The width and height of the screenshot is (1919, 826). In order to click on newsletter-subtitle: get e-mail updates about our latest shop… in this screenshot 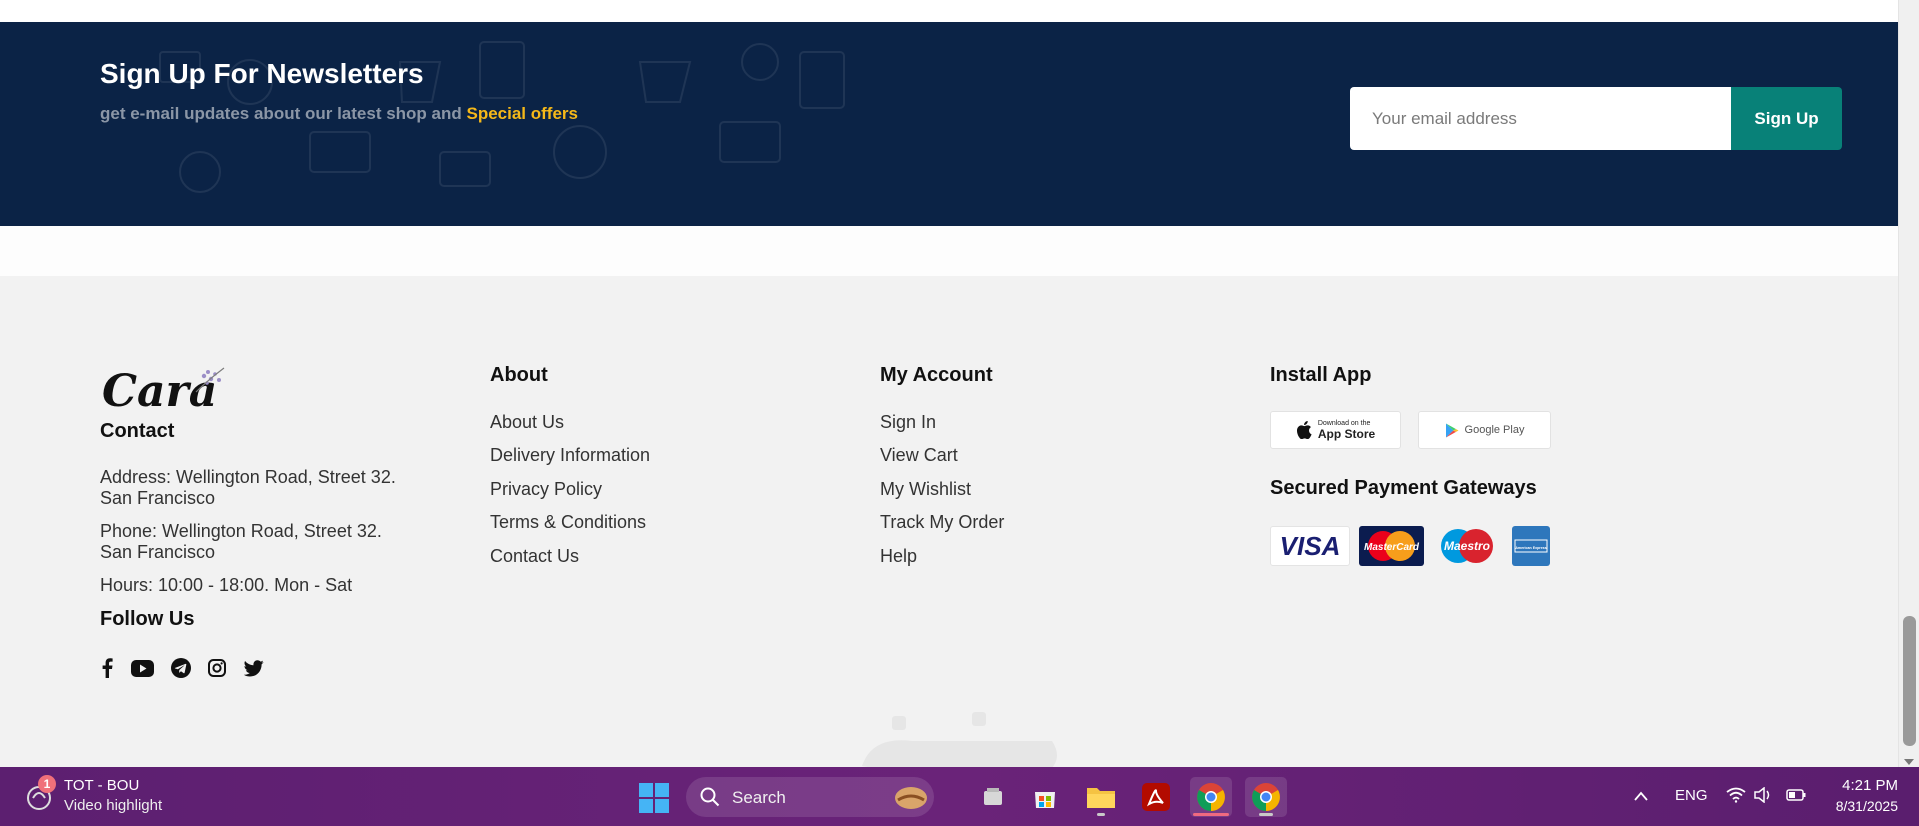, I will do `click(339, 114)`.